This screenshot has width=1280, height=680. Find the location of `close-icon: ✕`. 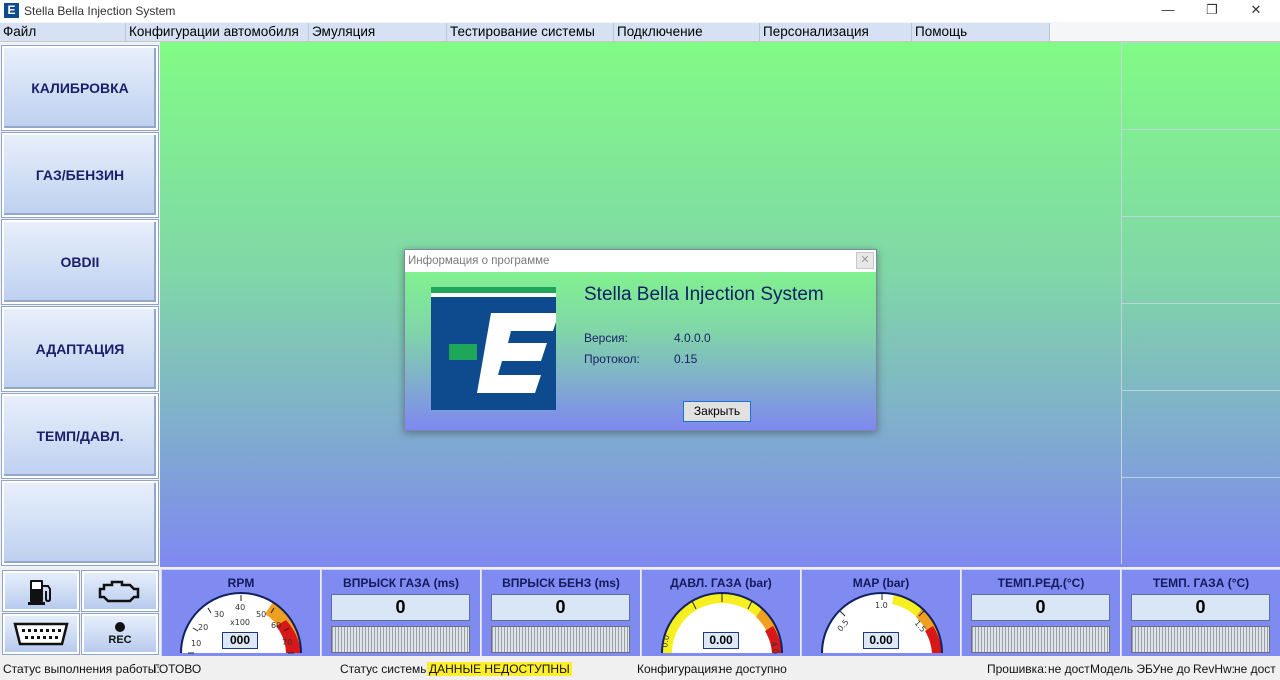

close-icon: ✕ is located at coordinates (1256, 11).